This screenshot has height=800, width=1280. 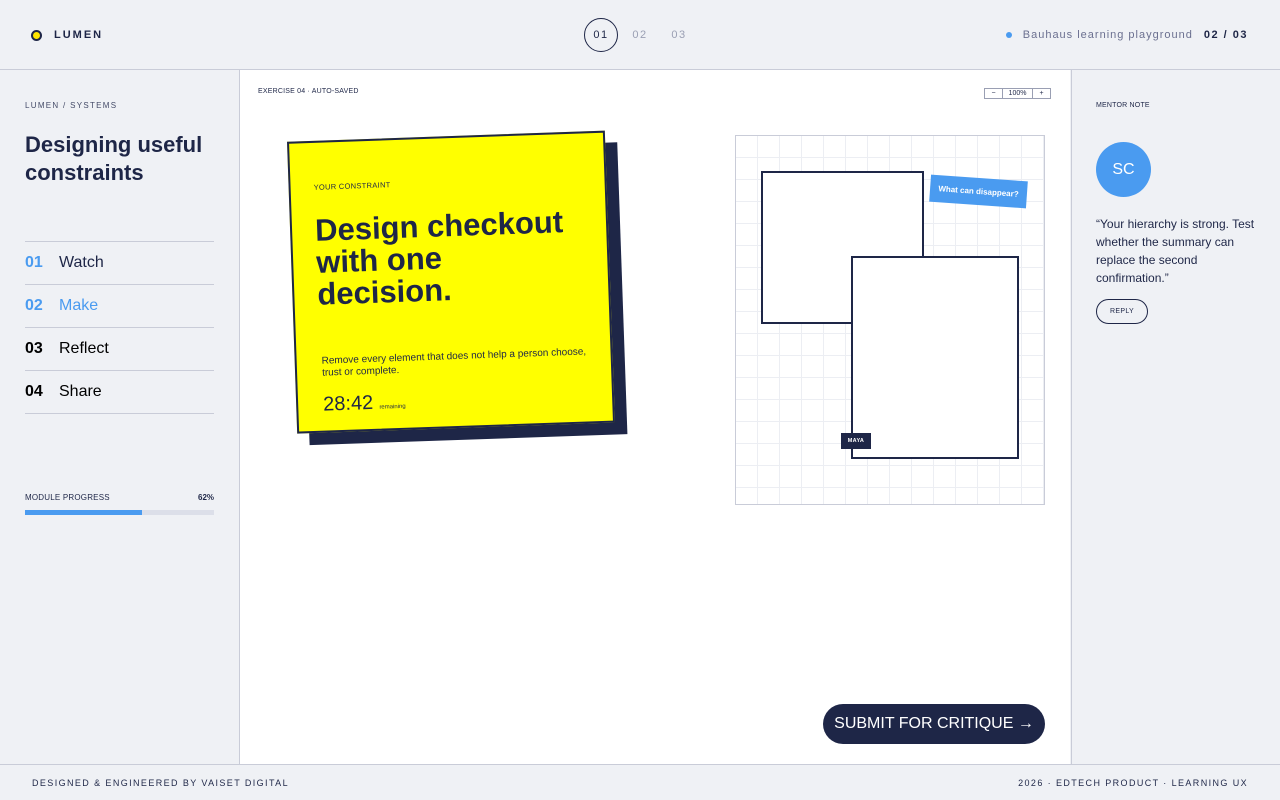 What do you see at coordinates (34, 305) in the screenshot?
I see `nav-item-number: 02` at bounding box center [34, 305].